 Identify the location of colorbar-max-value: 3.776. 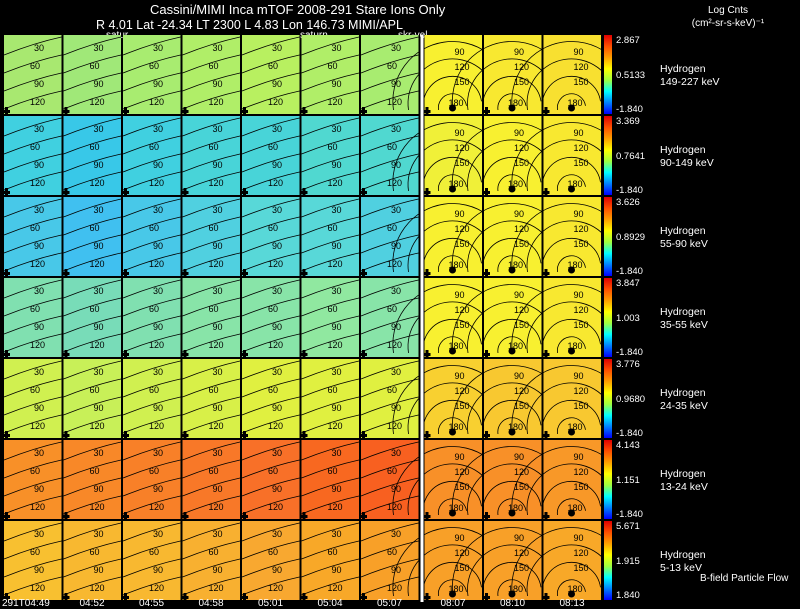
(628, 364).